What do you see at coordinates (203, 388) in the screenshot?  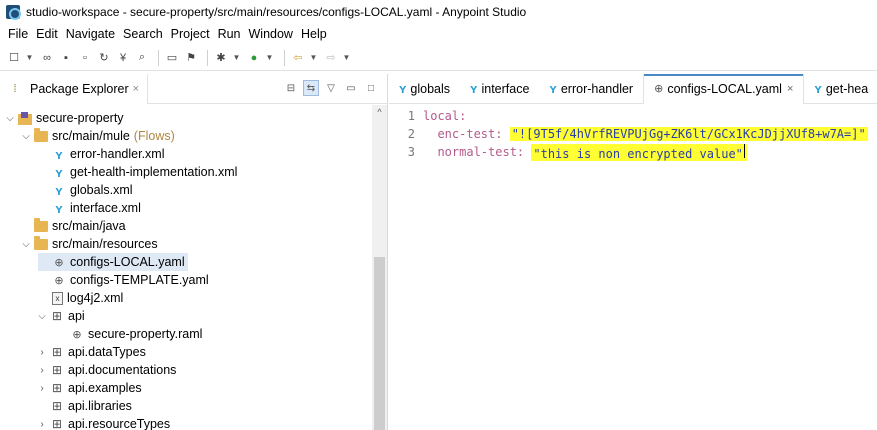 I see `tree-item-api-examples: › ⊞ api.examples` at bounding box center [203, 388].